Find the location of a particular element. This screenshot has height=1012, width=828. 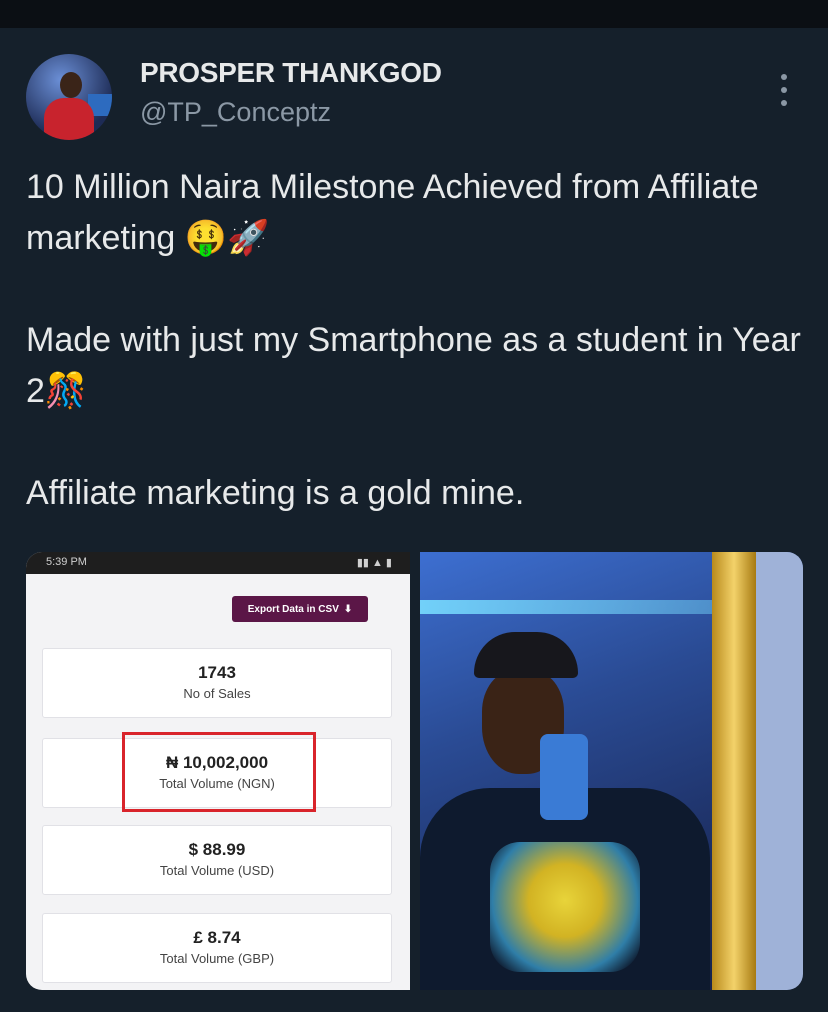

status-icons: ▮▮ ▲ ▮ is located at coordinates (374, 563).